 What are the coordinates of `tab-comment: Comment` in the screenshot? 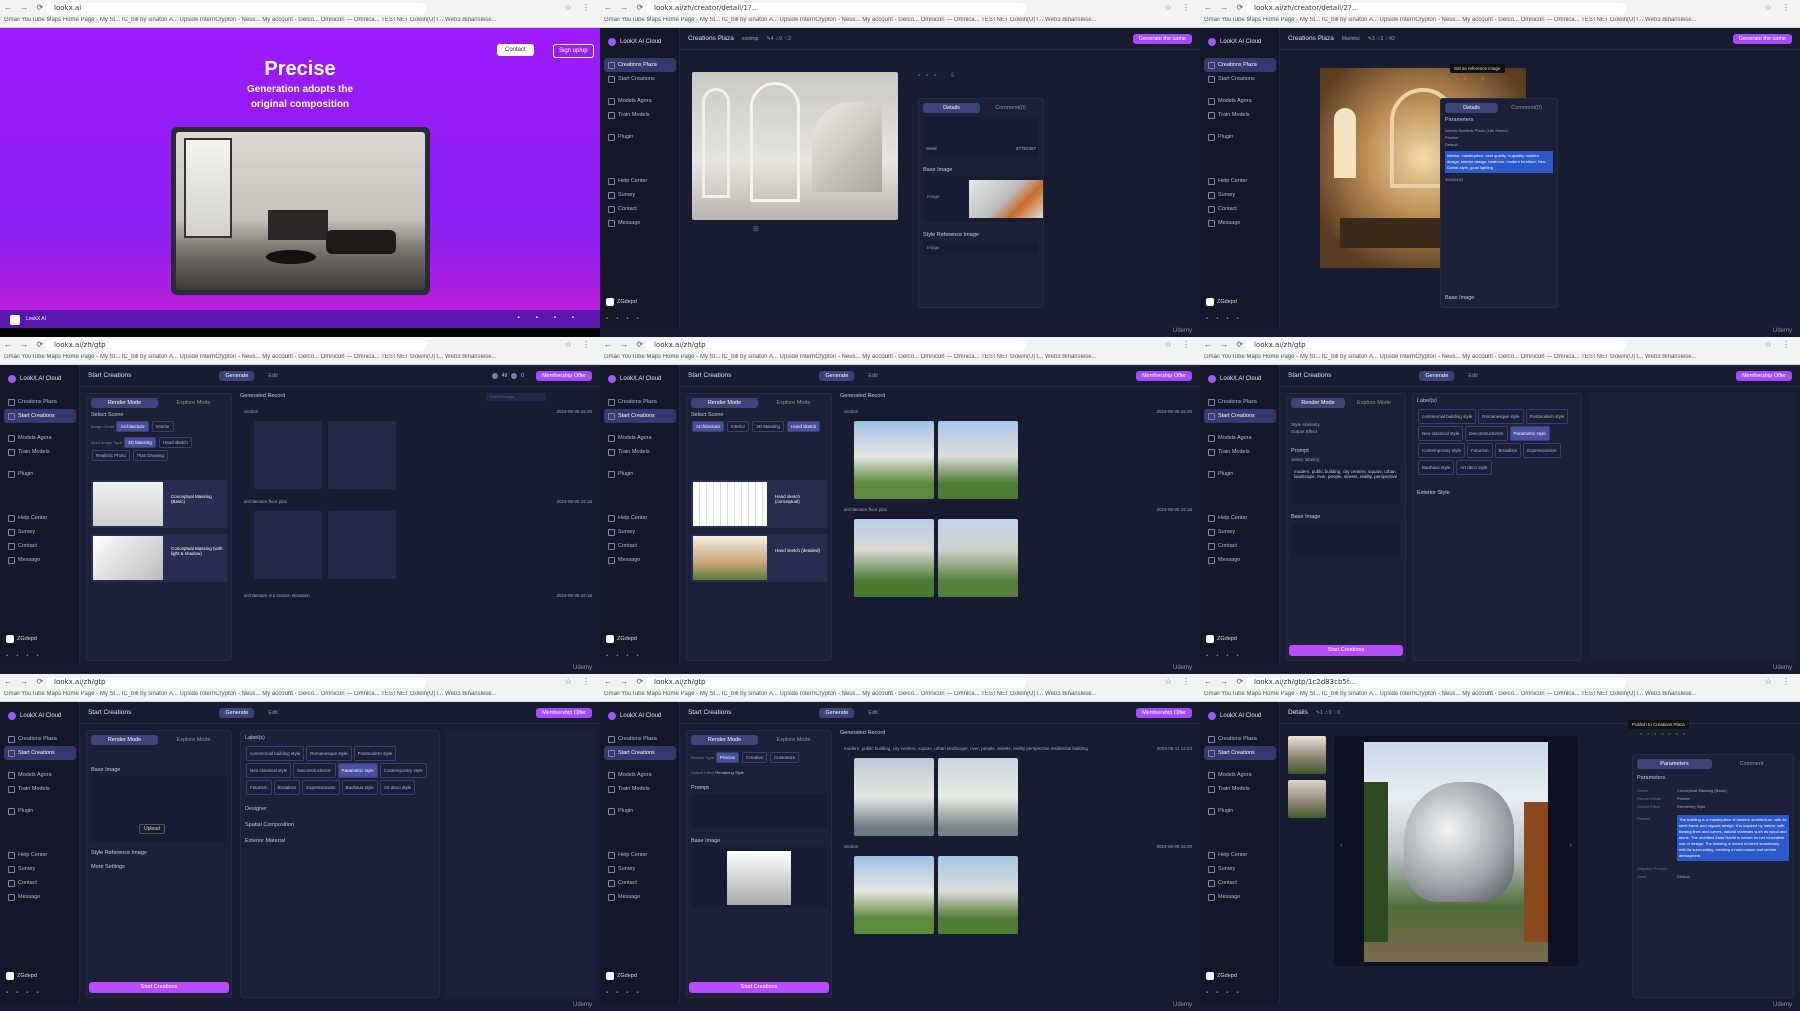 It's located at (1751, 764).